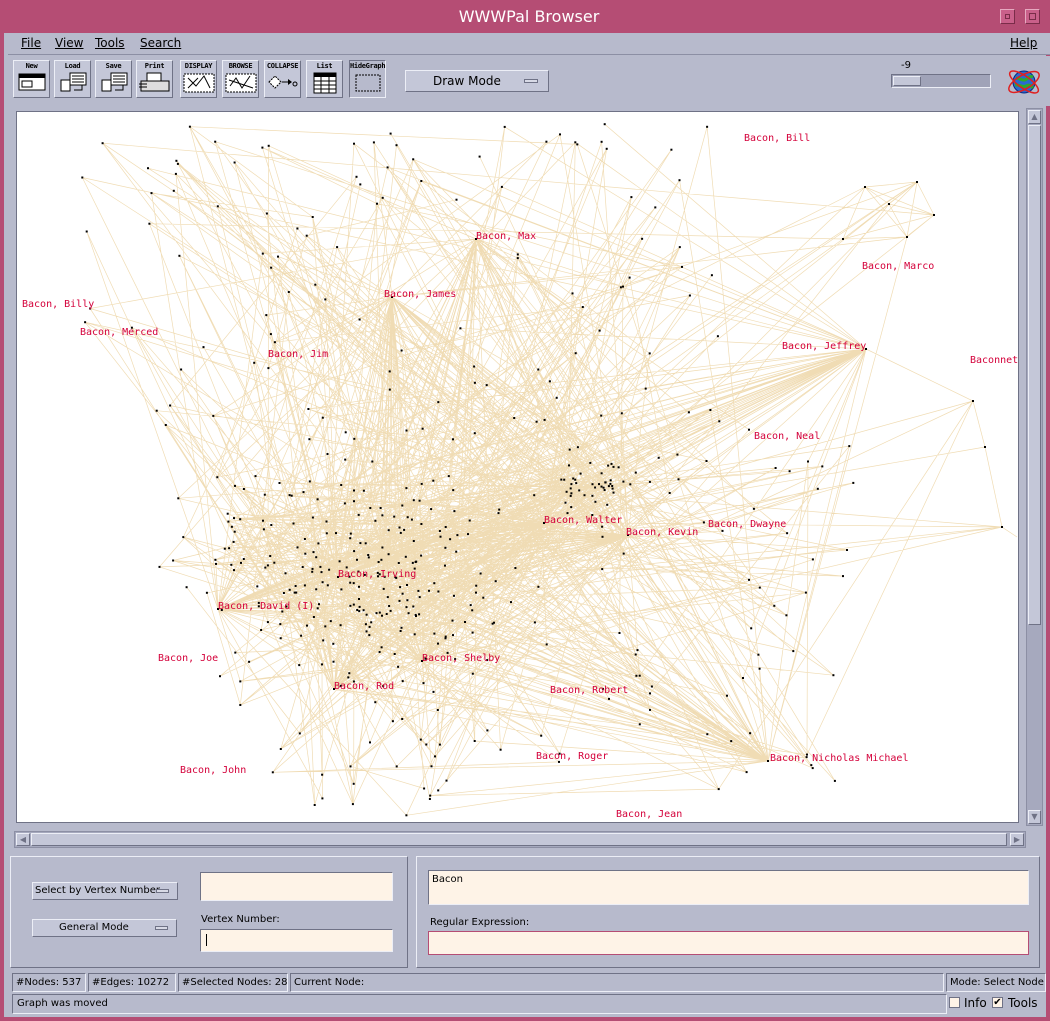 The image size is (1050, 1021). What do you see at coordinates (747, 524) in the screenshot?
I see `node-label: Bacon, Dwayne` at bounding box center [747, 524].